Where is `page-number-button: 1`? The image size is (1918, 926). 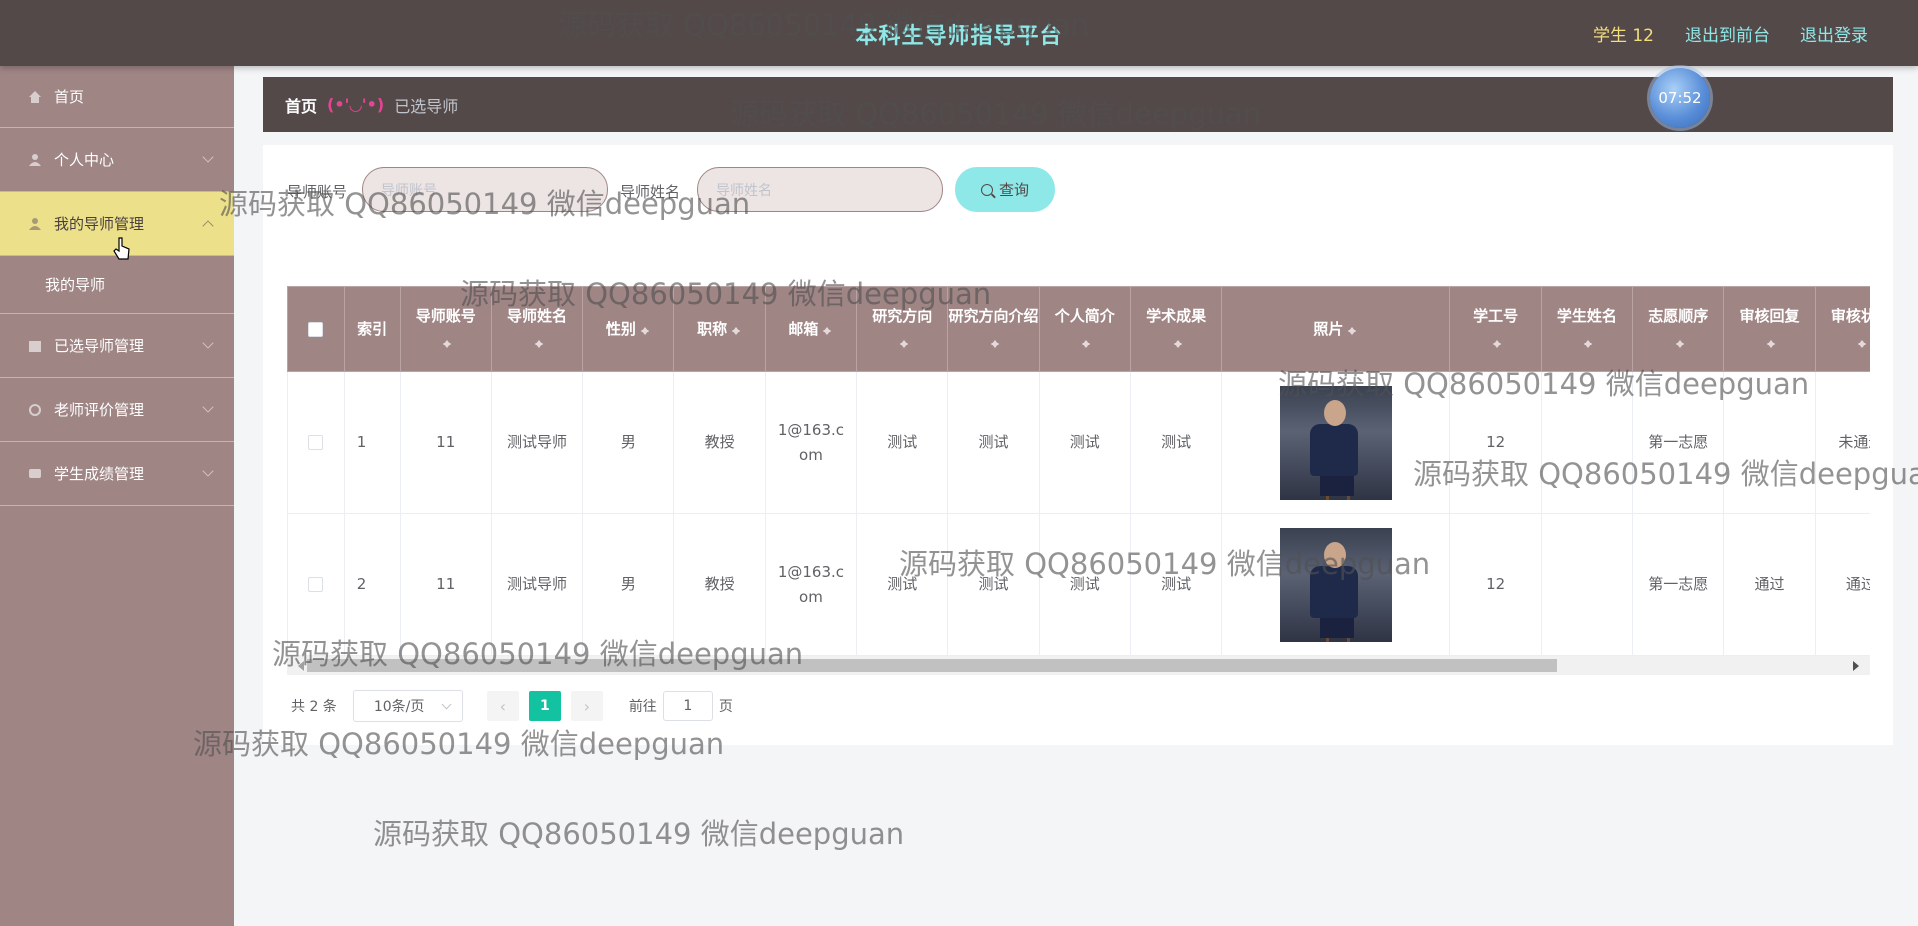
page-number-button: 1 is located at coordinates (544, 706).